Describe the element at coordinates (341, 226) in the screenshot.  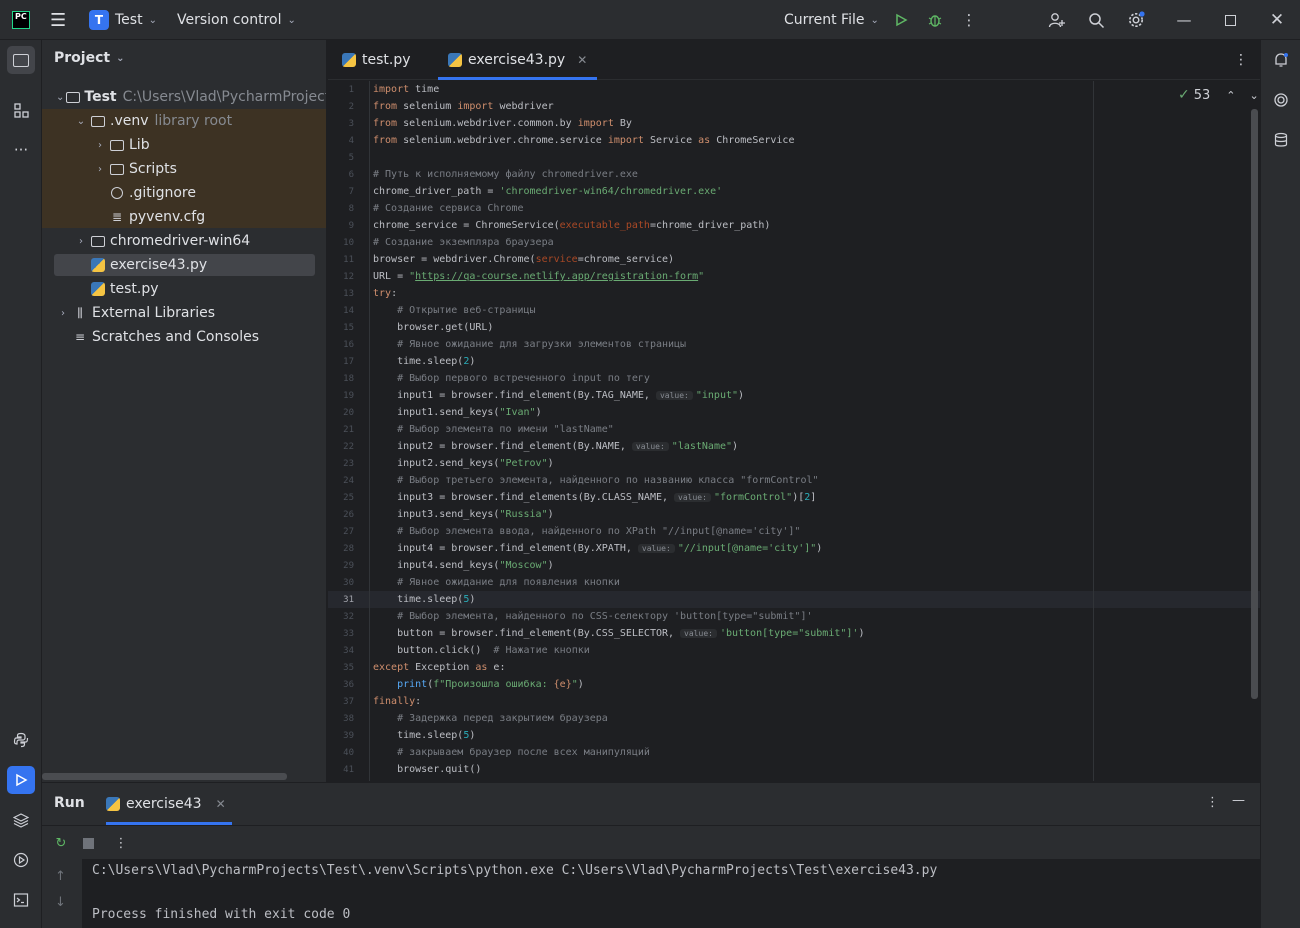
I see `line-number: 9` at that location.